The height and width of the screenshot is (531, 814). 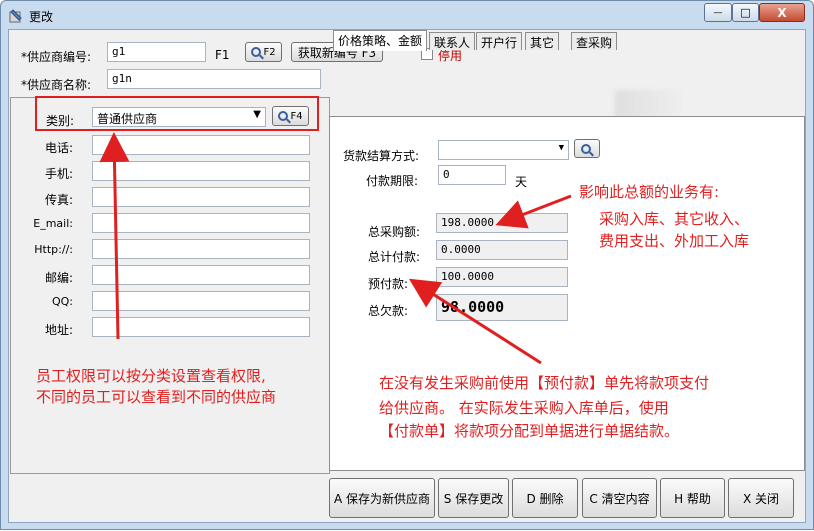 I want to click on note-prepay-line-1: 在没有发生采购前使用【预付款】单先将款项支付, so click(x=544, y=383).